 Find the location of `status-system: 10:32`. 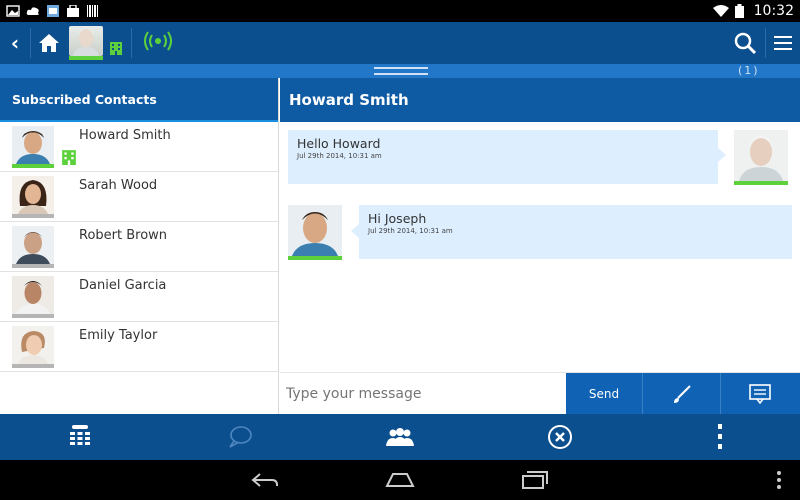

status-system: 10:32 is located at coordinates (753, 11).